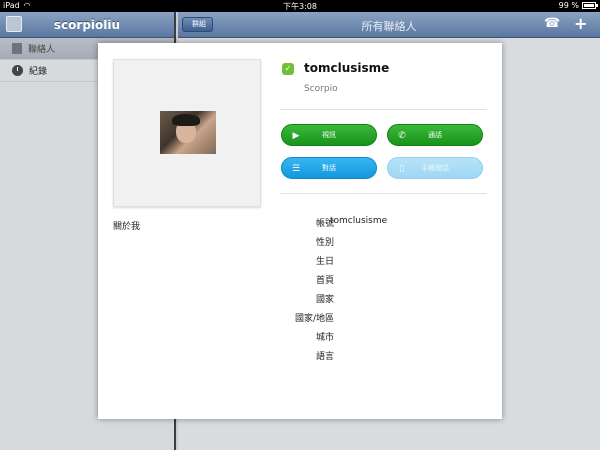  What do you see at coordinates (314, 319) in the screenshot?
I see `field-label: 國家/地區` at bounding box center [314, 319].